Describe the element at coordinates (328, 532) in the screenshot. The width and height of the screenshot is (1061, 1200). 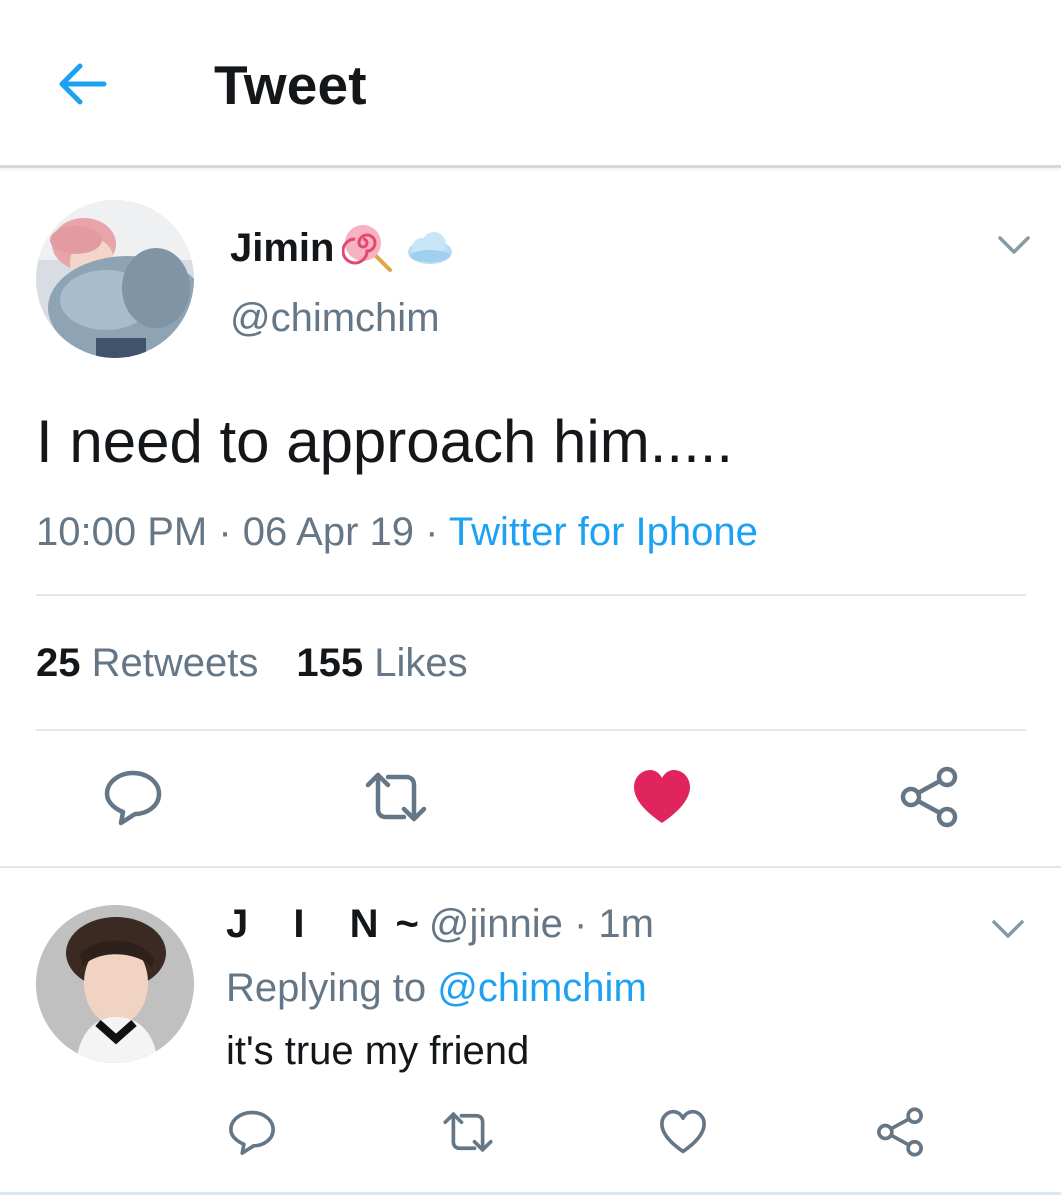
I see `tweet-date: 06 Apr 19` at that location.